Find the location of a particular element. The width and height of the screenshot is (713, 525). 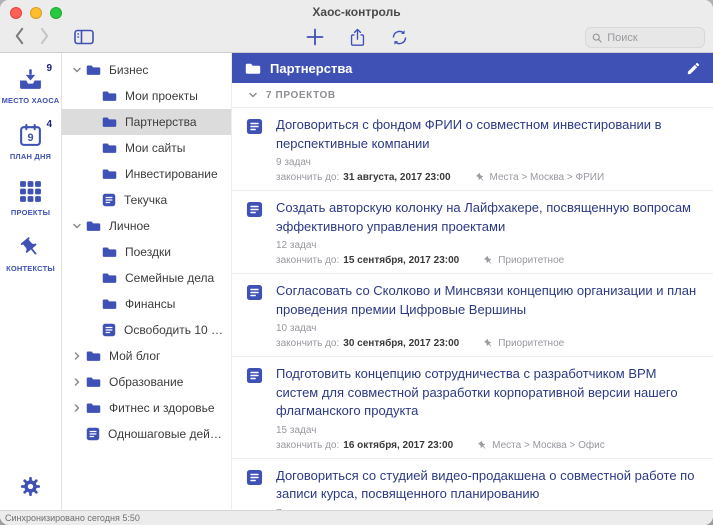

sidebar-toggle-button is located at coordinates (84, 37).